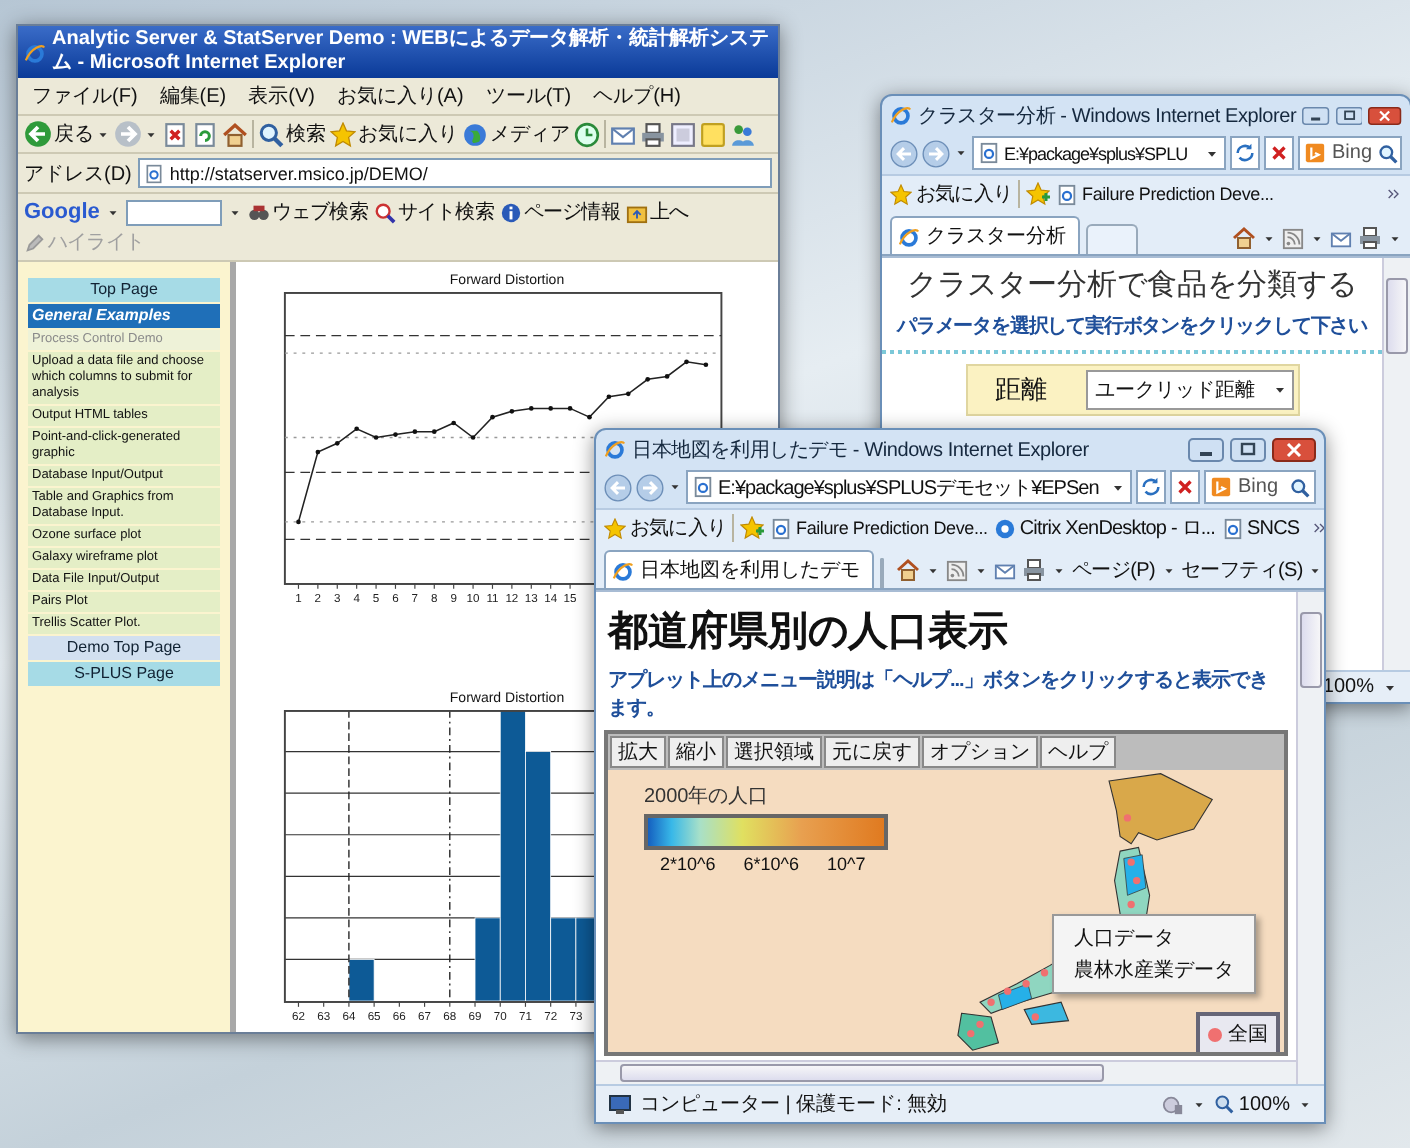  I want to click on address-field: http://statserver.msico.jp/DEMO/, so click(454, 173).